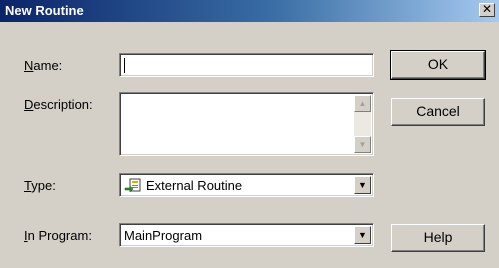  I want to click on name-input, so click(246, 65).